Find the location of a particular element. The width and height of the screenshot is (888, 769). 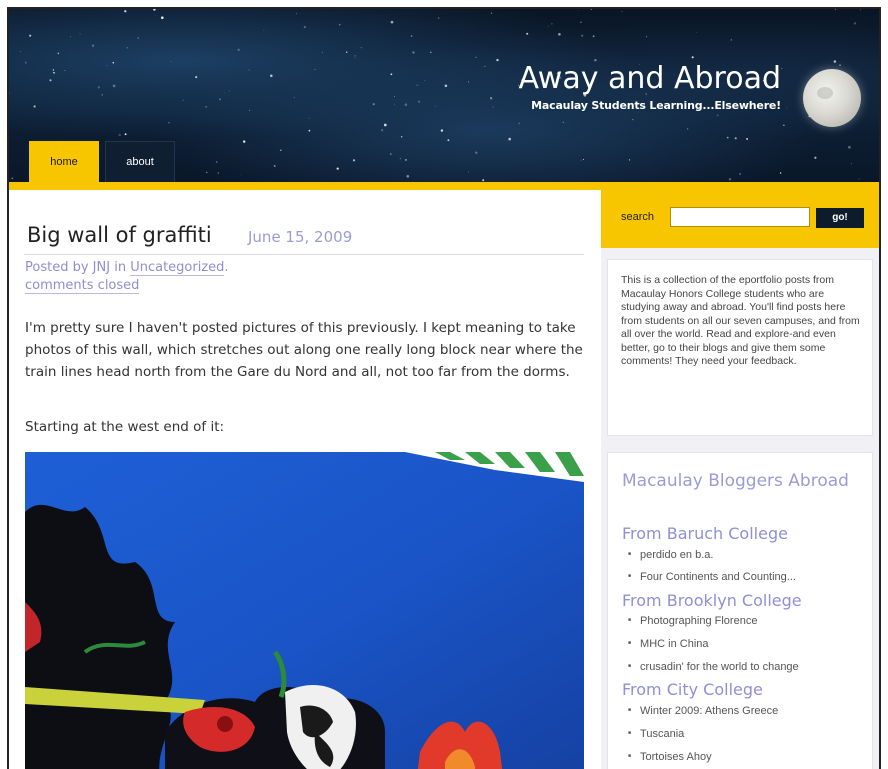

main-navigation: home about is located at coordinates (105, 161).